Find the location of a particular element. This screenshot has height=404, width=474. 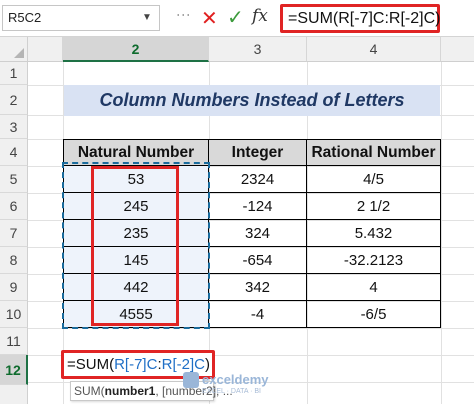

tooltip-func: SUM( is located at coordinates (89, 391).